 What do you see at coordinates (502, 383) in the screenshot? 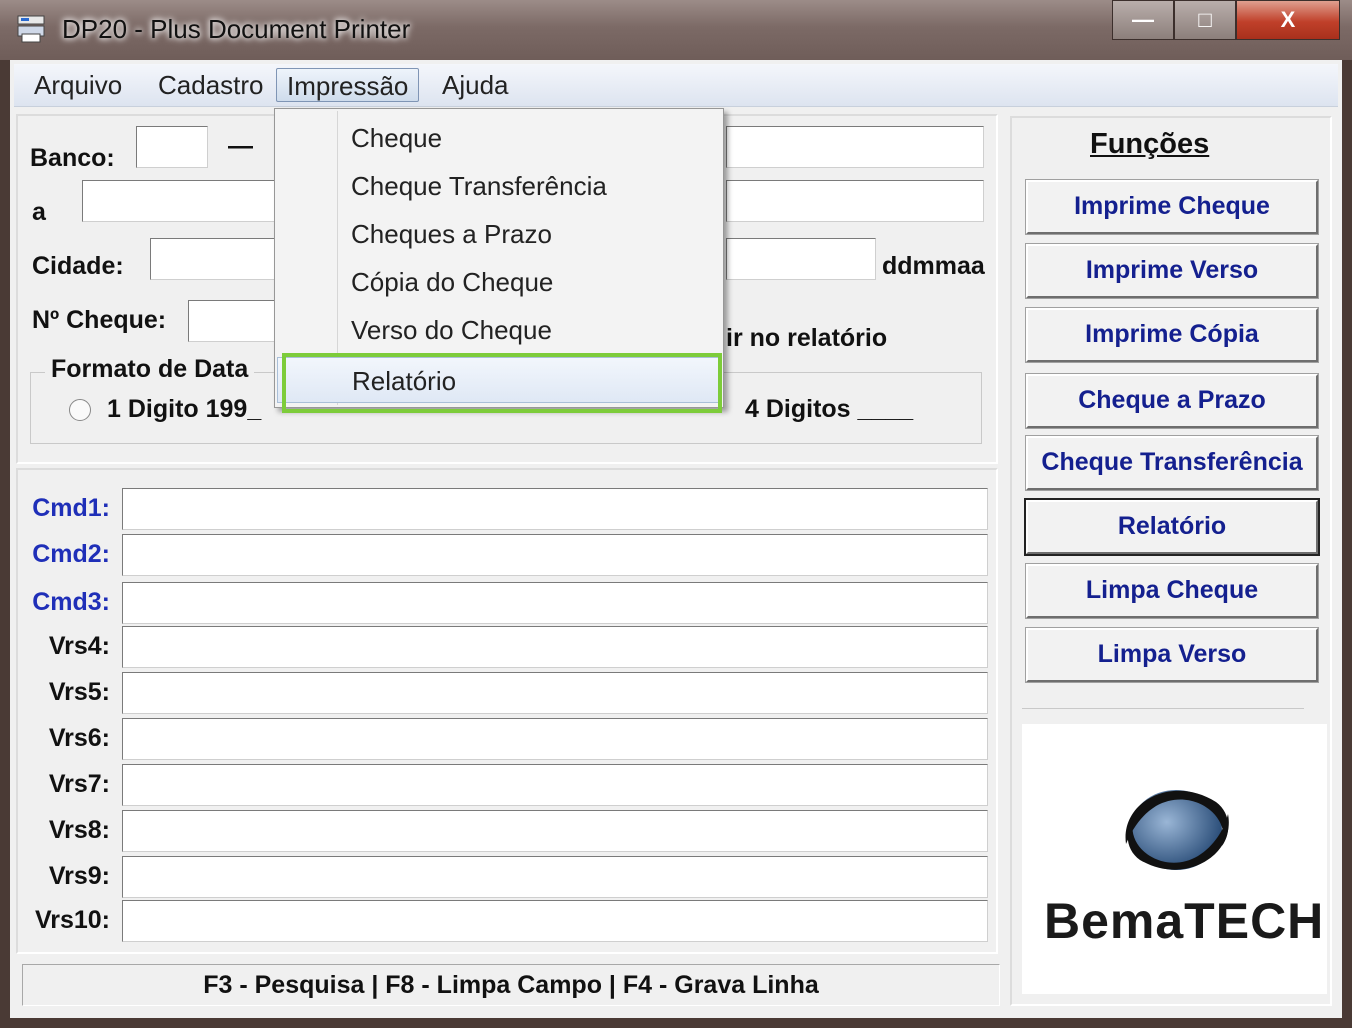
I see `relatorio-highlight-box` at bounding box center [502, 383].